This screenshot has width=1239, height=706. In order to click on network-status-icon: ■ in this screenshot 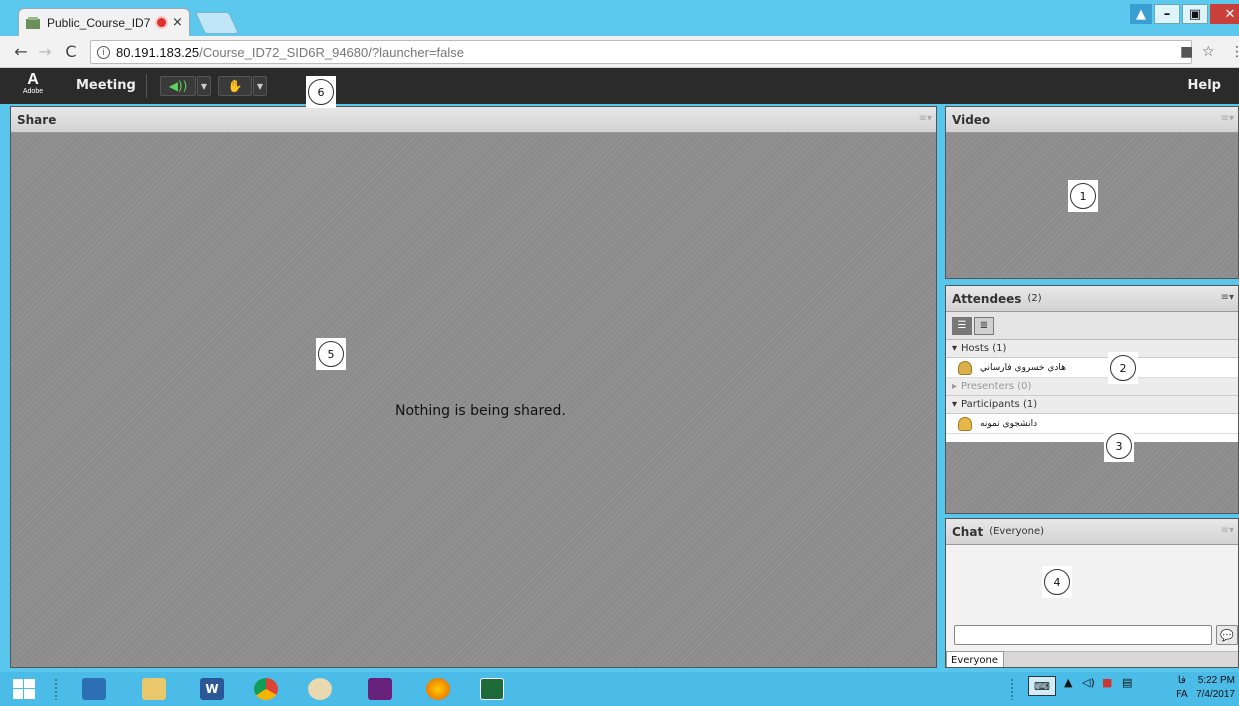, I will do `click(1107, 682)`.